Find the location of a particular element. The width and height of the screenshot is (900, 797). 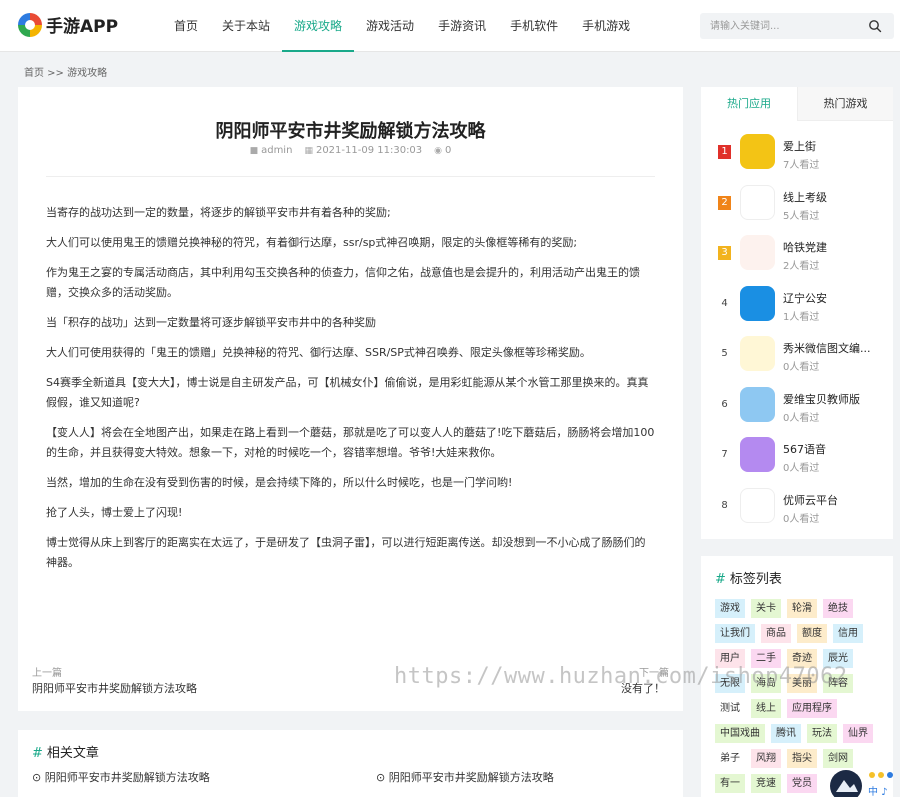

search-input is located at coordinates (785, 26).